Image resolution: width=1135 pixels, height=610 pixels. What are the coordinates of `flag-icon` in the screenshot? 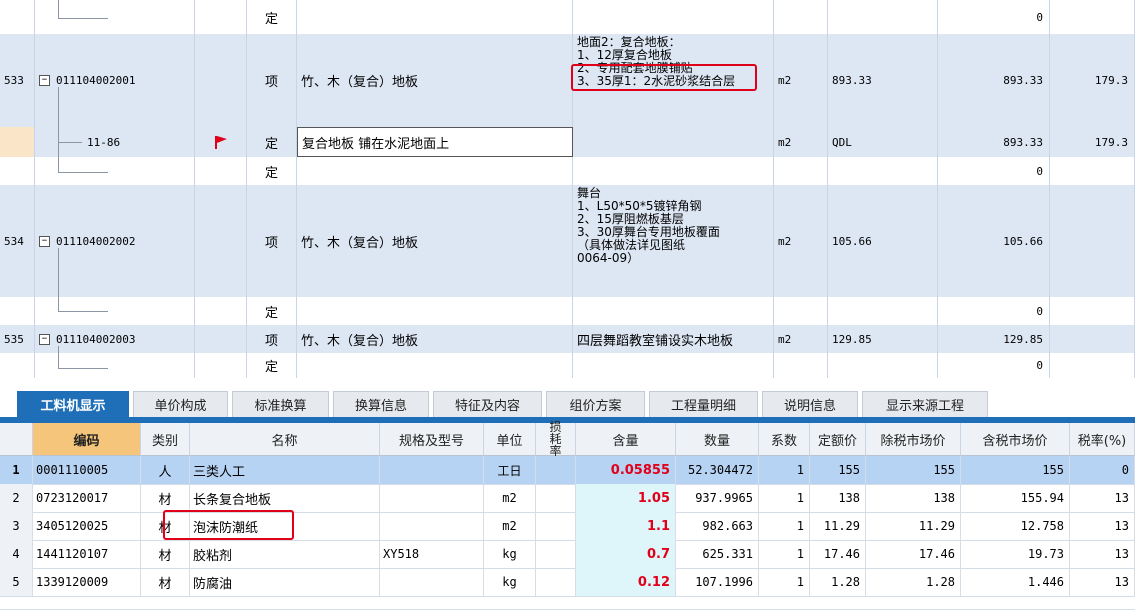 It's located at (221, 142).